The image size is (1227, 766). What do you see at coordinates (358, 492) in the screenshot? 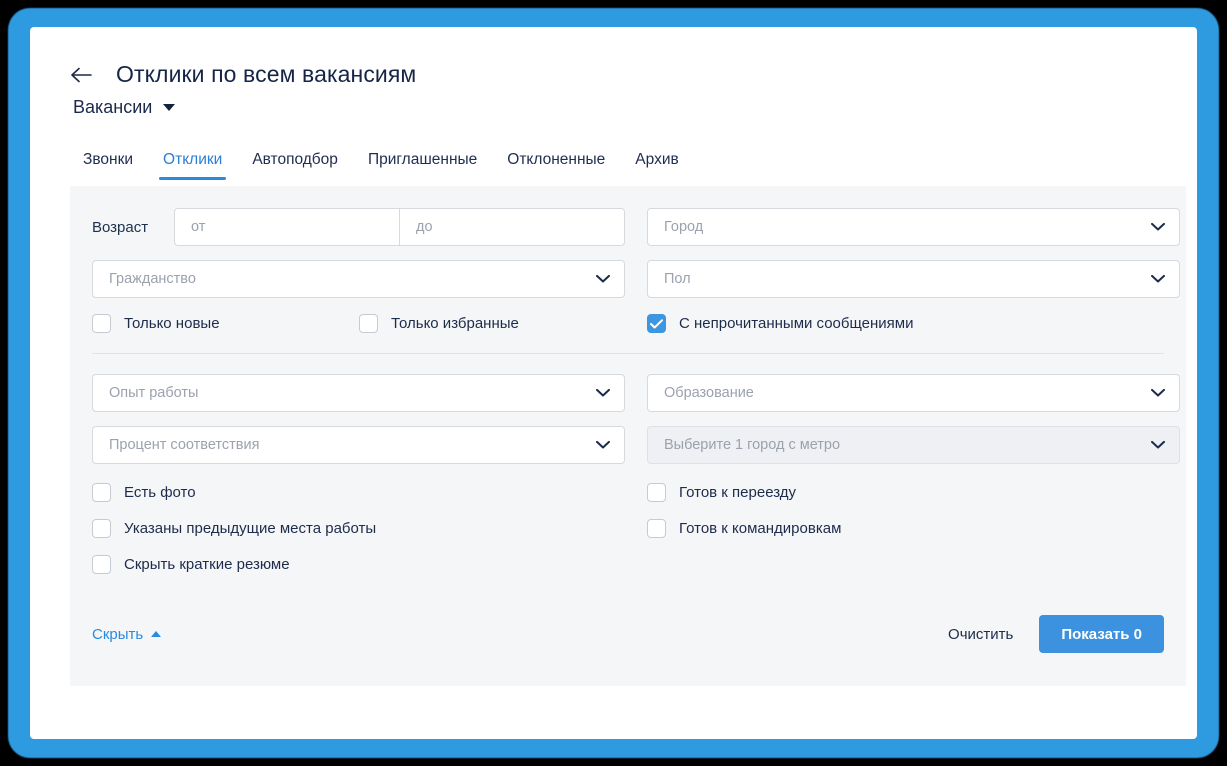
I see `checkbox-has-photo: Есть фото` at bounding box center [358, 492].